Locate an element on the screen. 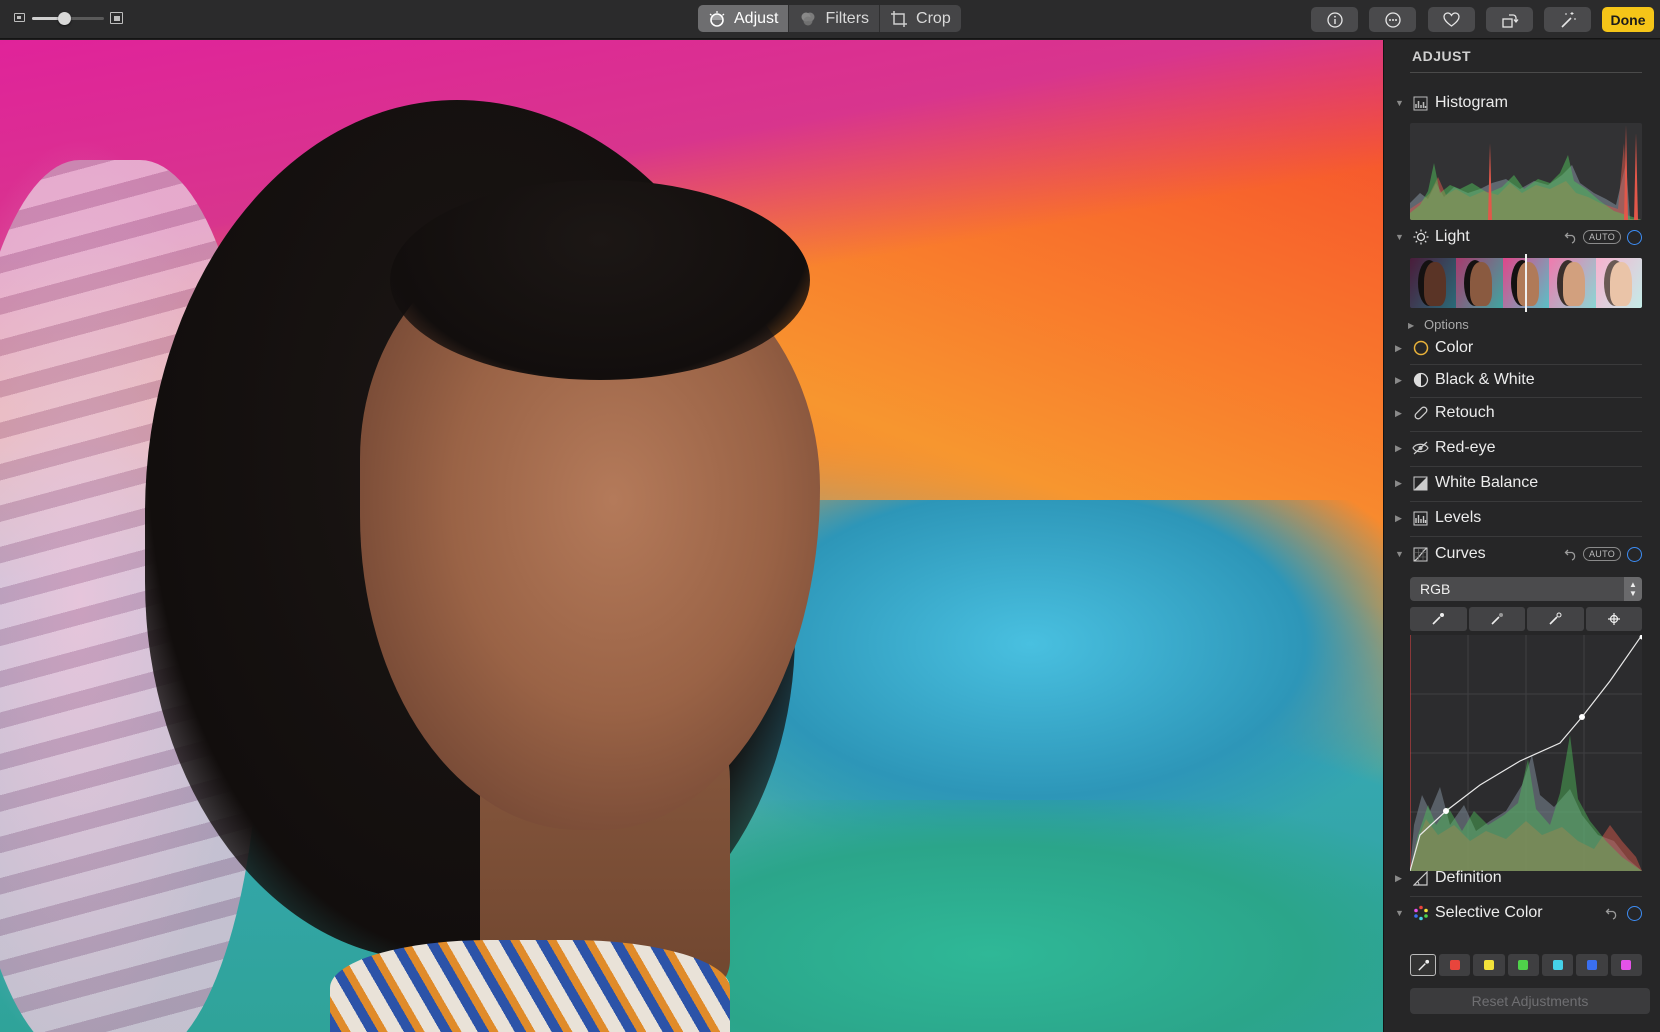  section-white-balance: ▶ White Balance is located at coordinates (1522, 483).